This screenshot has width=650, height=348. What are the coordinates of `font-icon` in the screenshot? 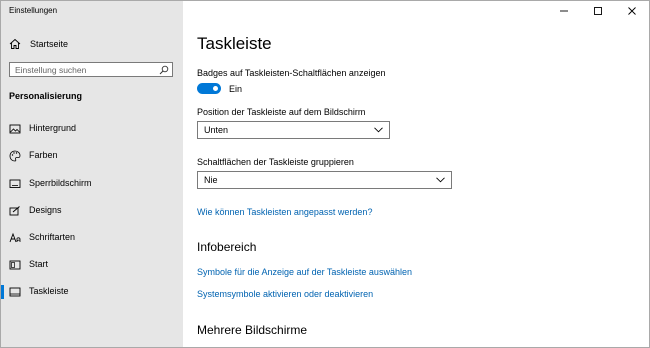 It's located at (15, 237).